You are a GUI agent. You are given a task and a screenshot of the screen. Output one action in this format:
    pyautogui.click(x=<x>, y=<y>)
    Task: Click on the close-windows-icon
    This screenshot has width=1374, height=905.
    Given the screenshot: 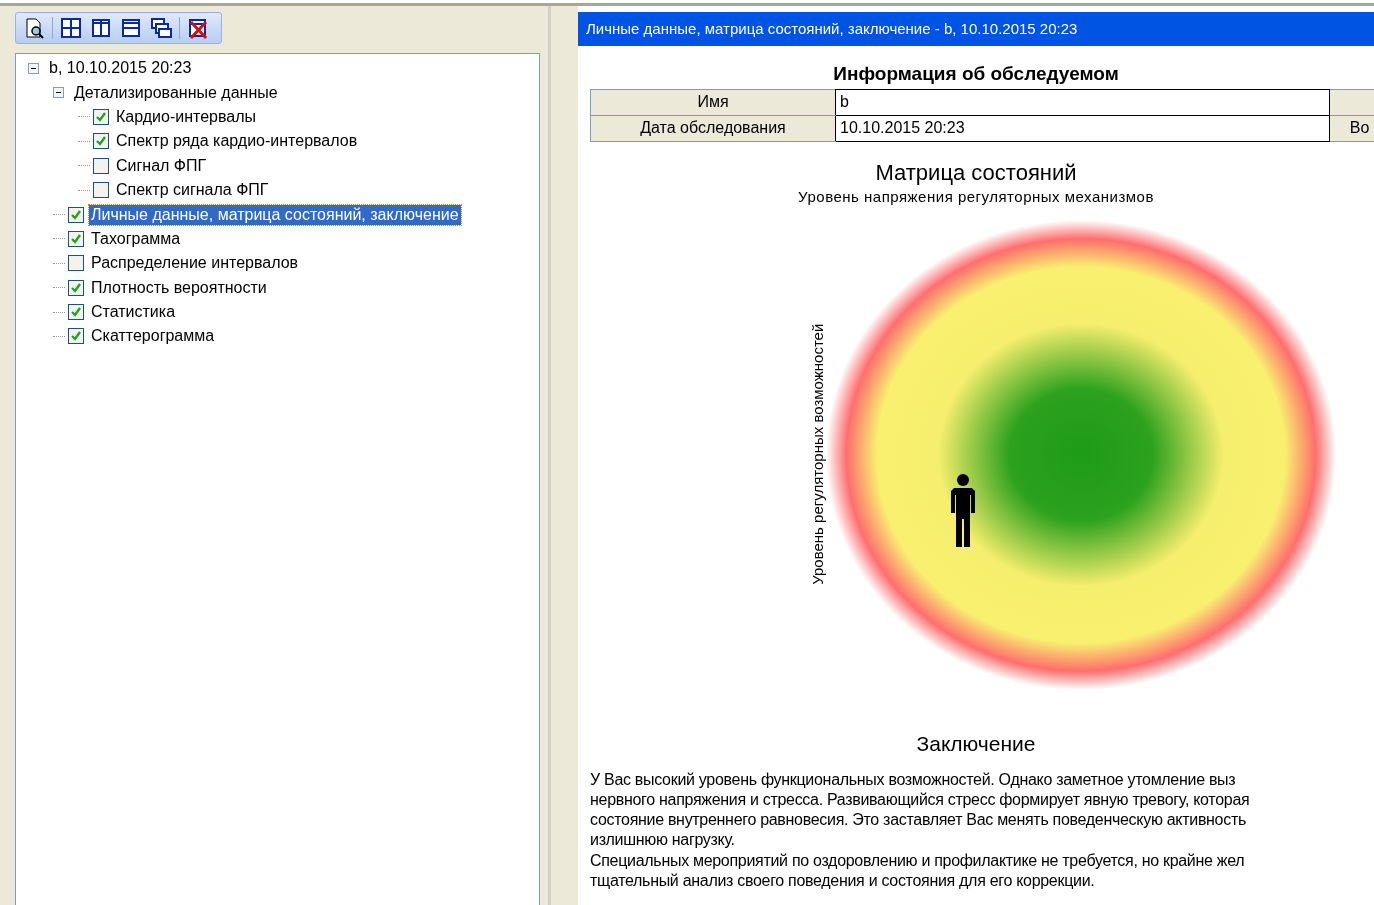 What is the action you would take?
    pyautogui.click(x=198, y=28)
    